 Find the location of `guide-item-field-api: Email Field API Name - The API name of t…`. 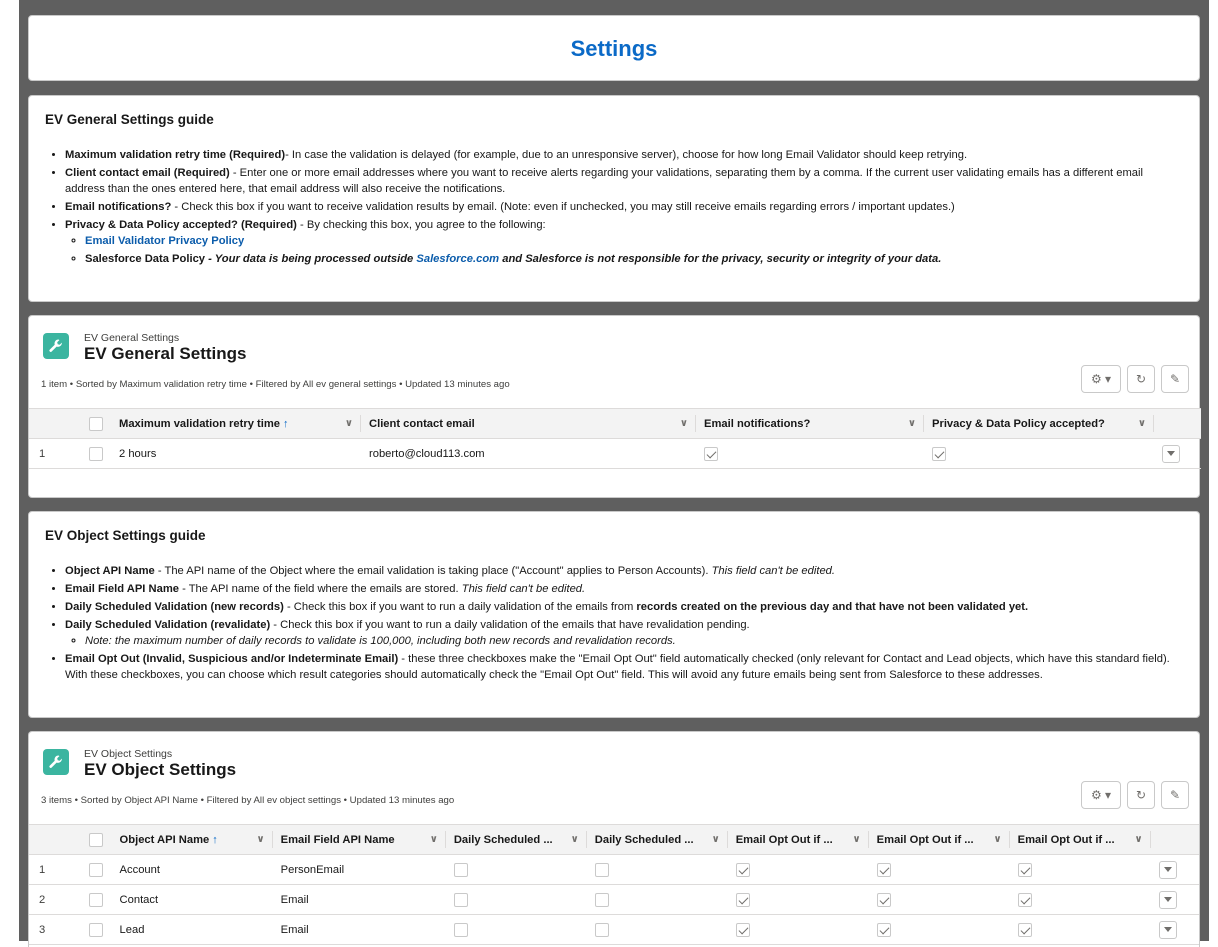

guide-item-field-api: Email Field API Name - The API name of t… is located at coordinates (624, 589).